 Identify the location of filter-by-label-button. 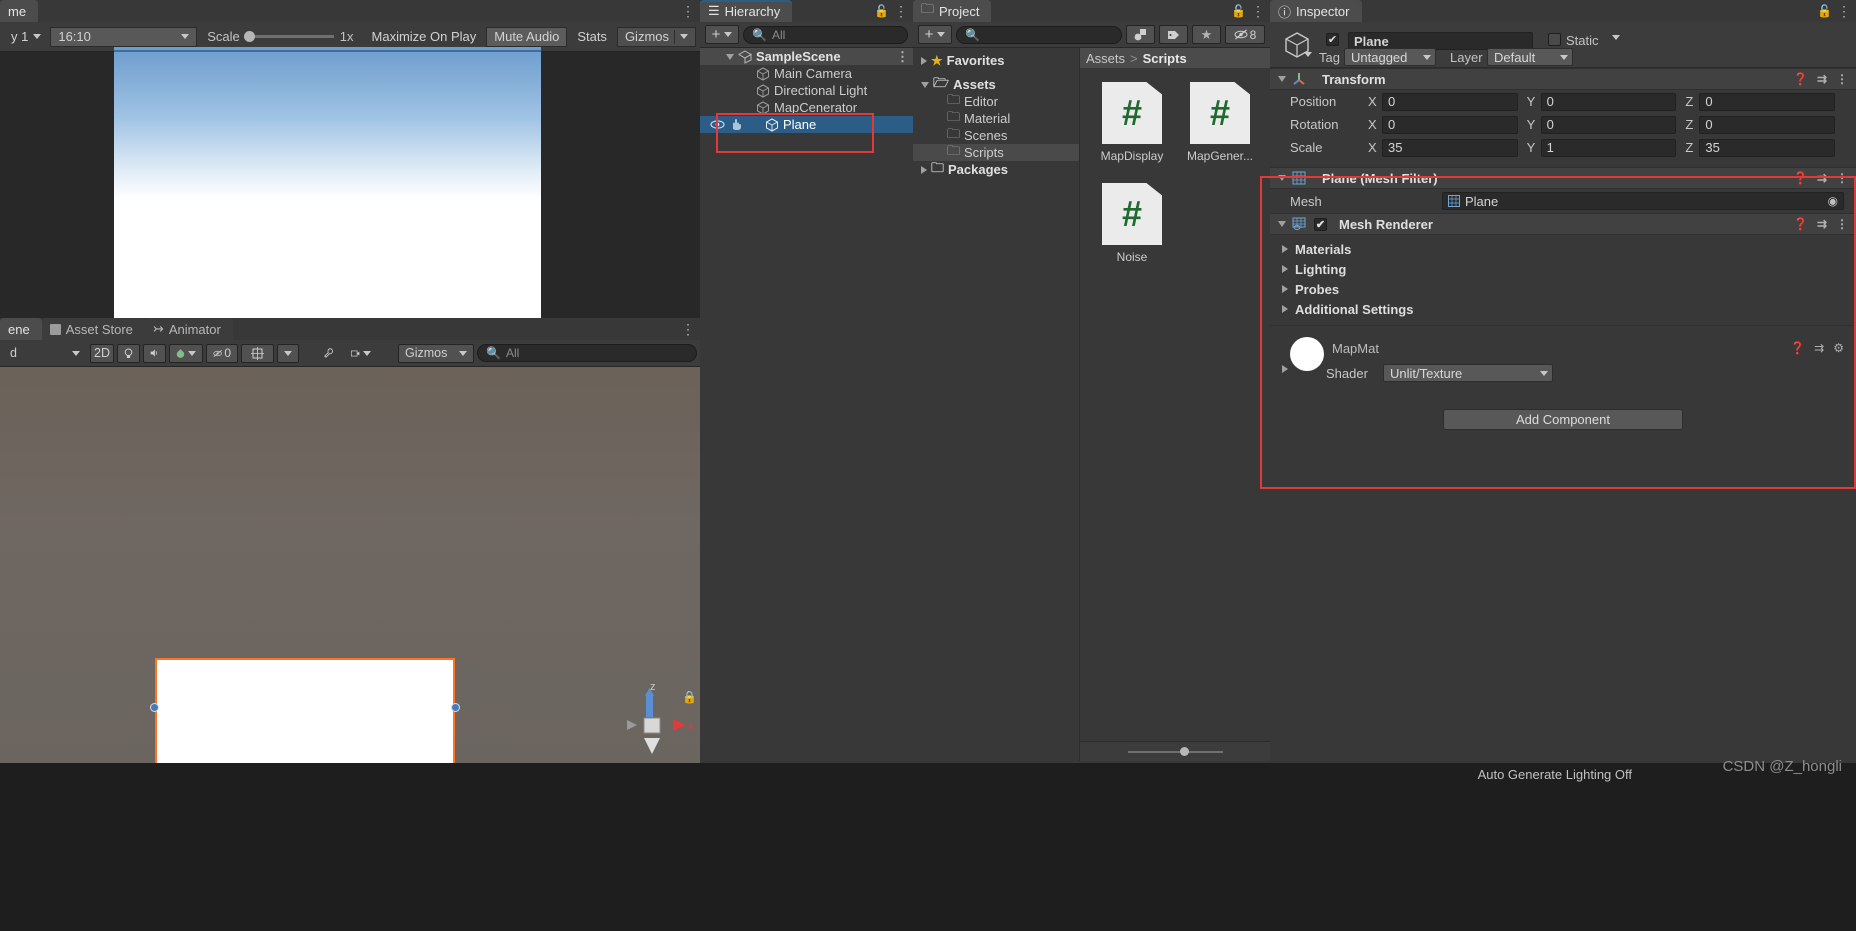
(1173, 34).